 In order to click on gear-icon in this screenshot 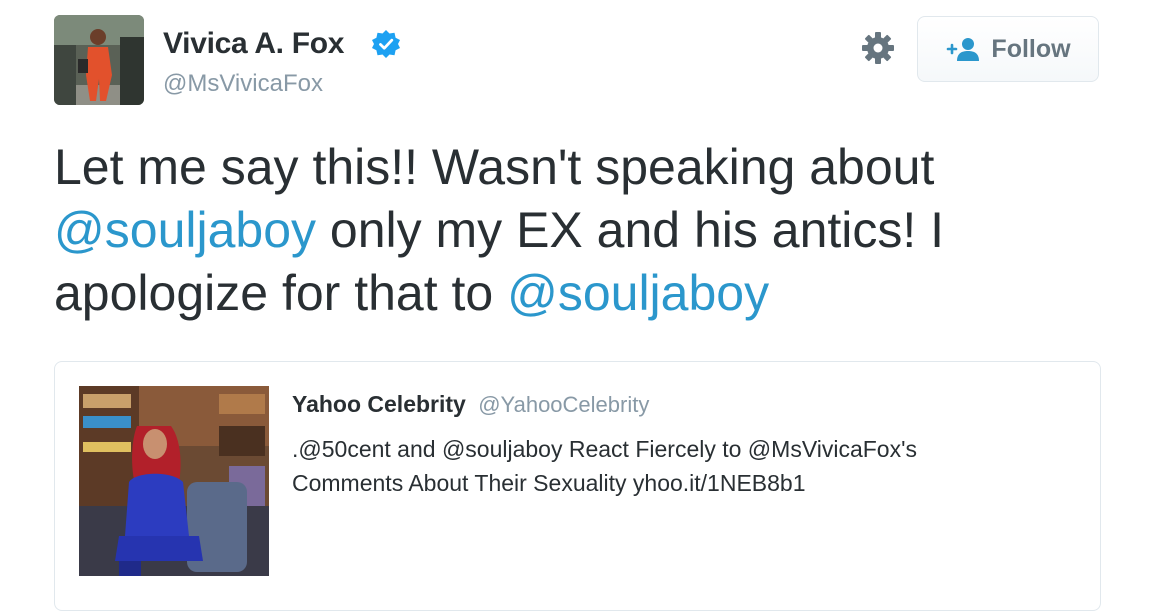, I will do `click(878, 48)`.